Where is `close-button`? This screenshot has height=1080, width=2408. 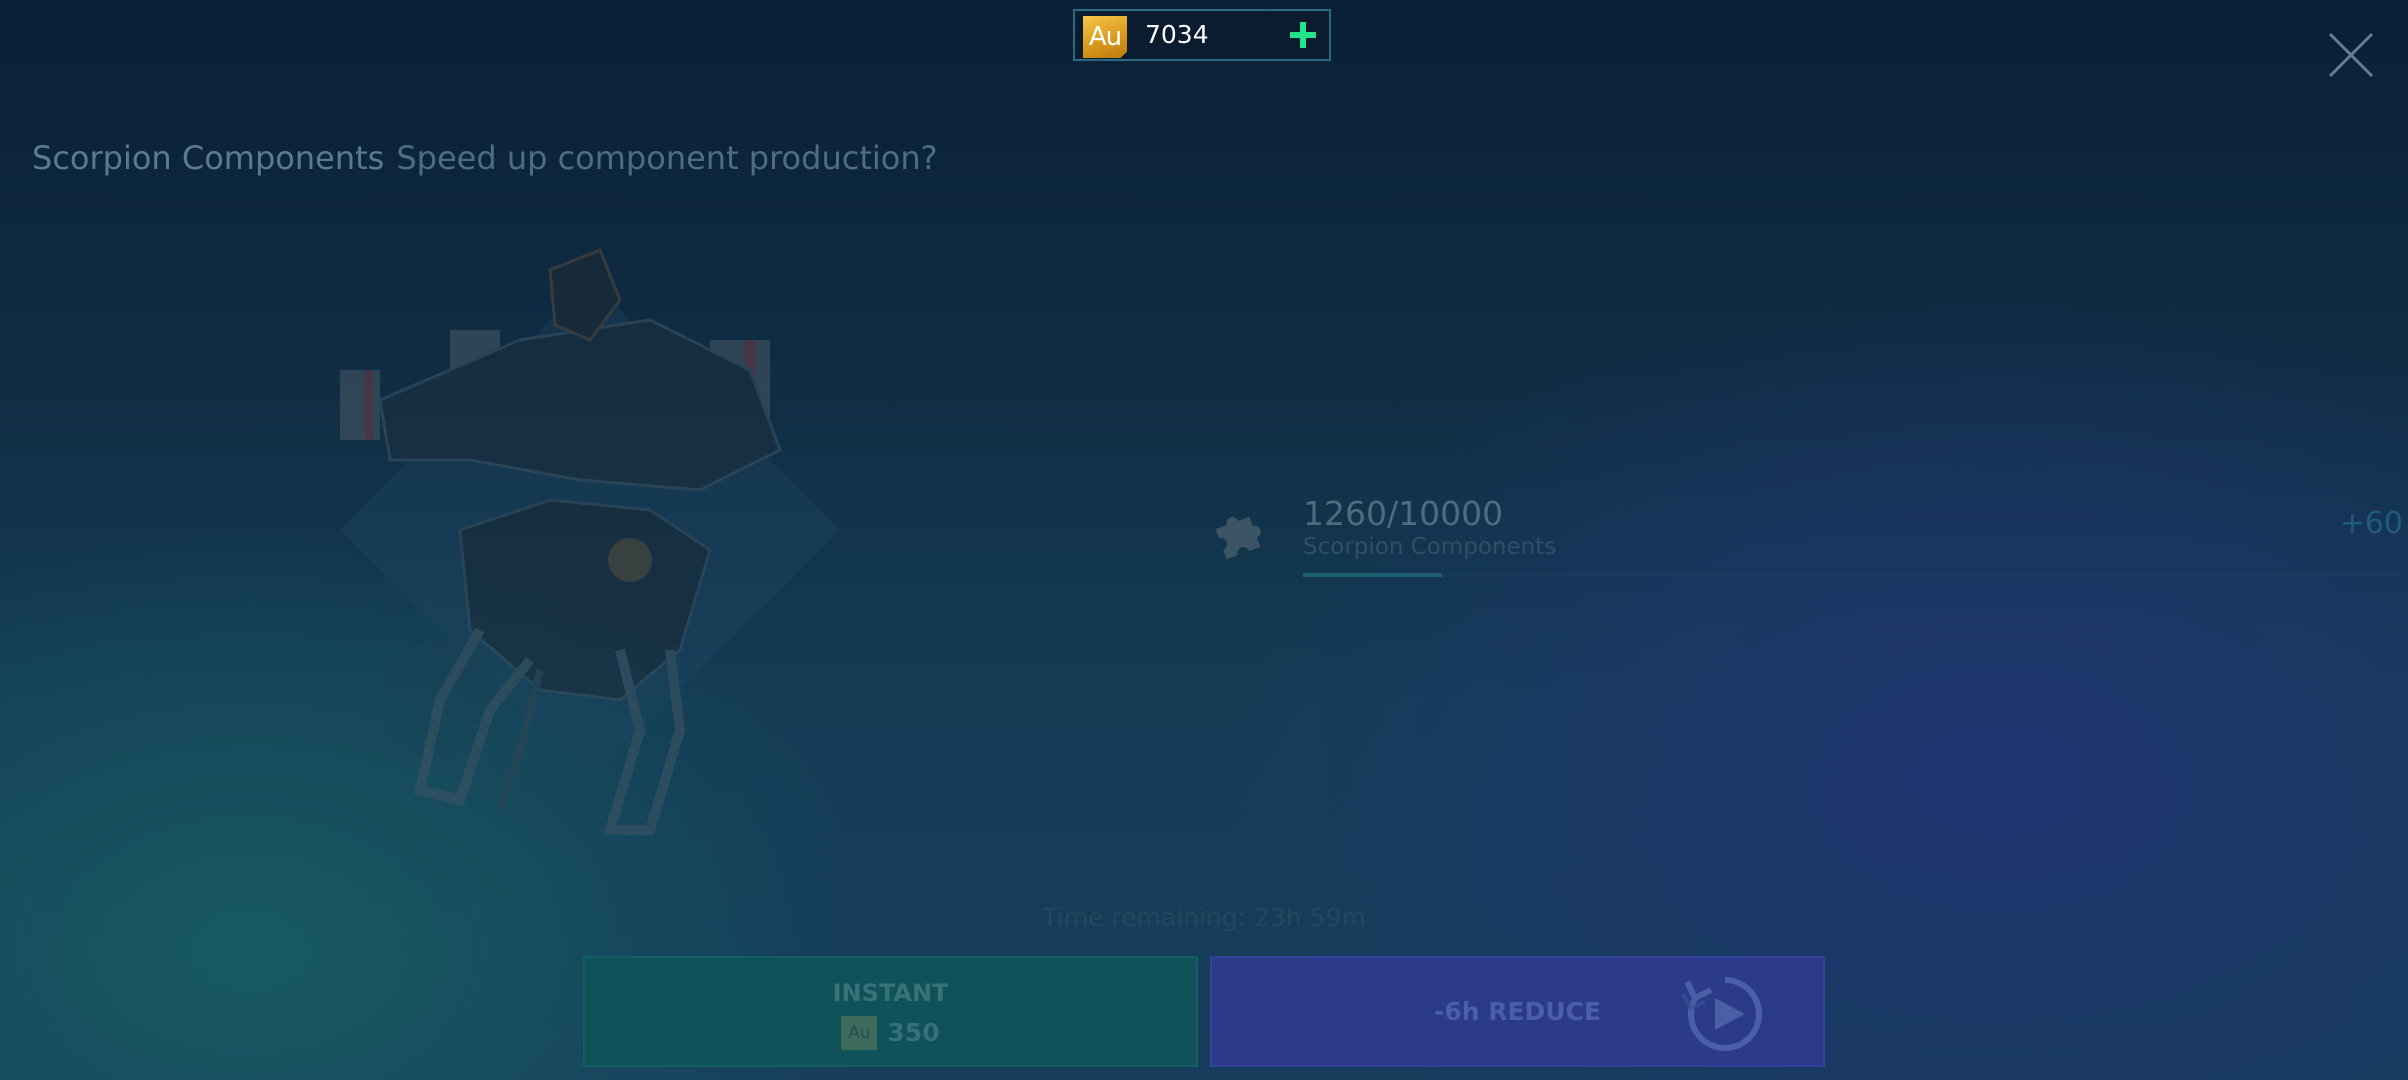 close-button is located at coordinates (2351, 55).